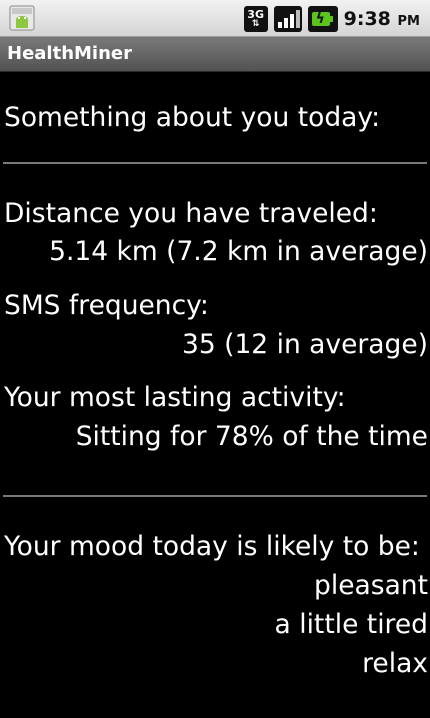 This screenshot has height=718, width=430. Describe the element at coordinates (351, 624) in the screenshot. I see `mood-item: a little tired` at that location.